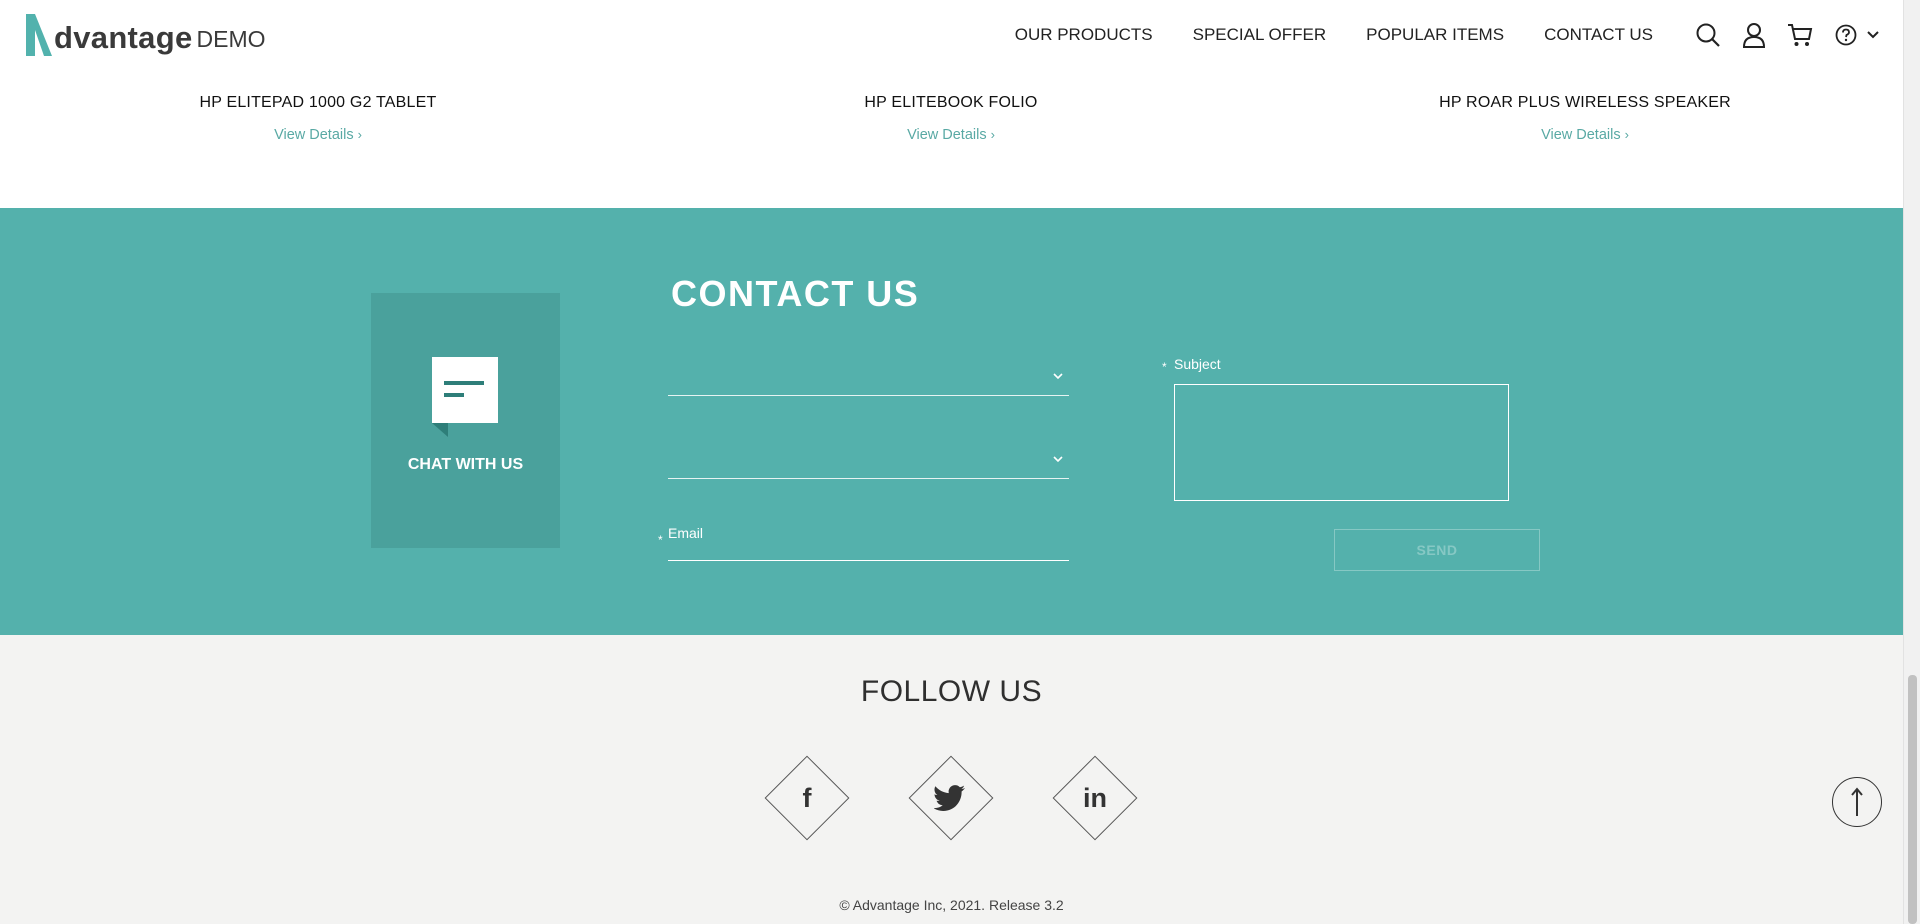 This screenshot has height=924, width=1920. I want to click on nav-special-offer: SPECIAL OFFER, so click(1260, 35).